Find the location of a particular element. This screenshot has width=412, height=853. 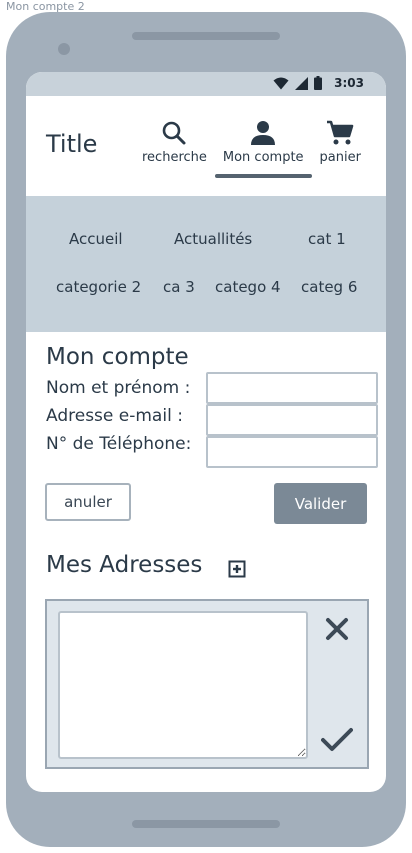

nav-label: panier is located at coordinates (340, 157).